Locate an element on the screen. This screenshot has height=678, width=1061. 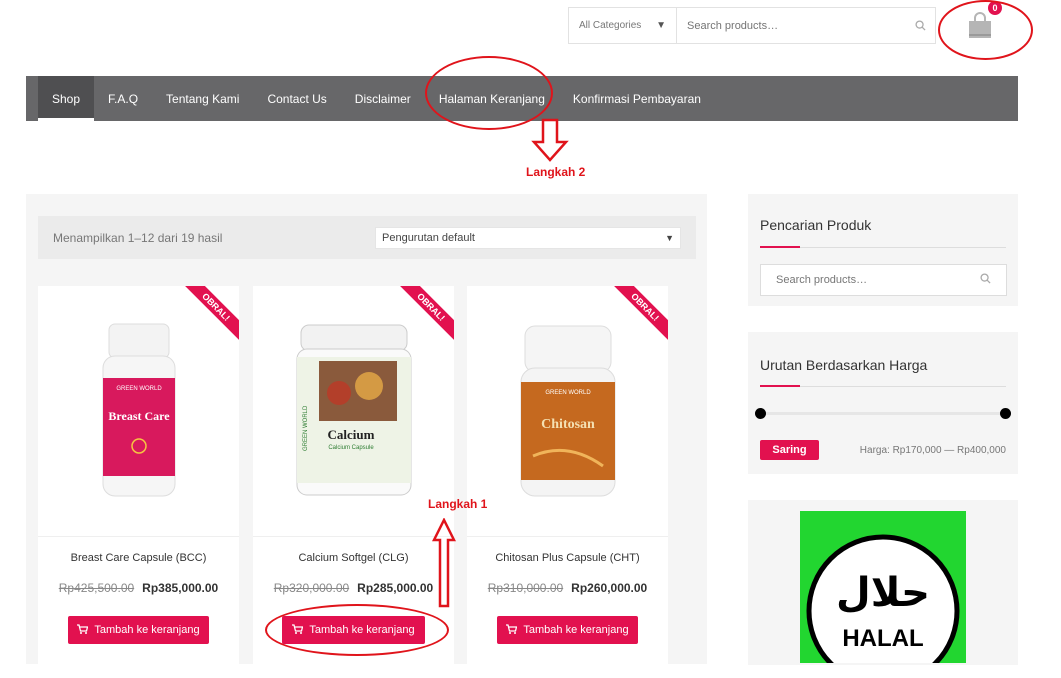
product-label-text: Chitosan is located at coordinates (568, 424).